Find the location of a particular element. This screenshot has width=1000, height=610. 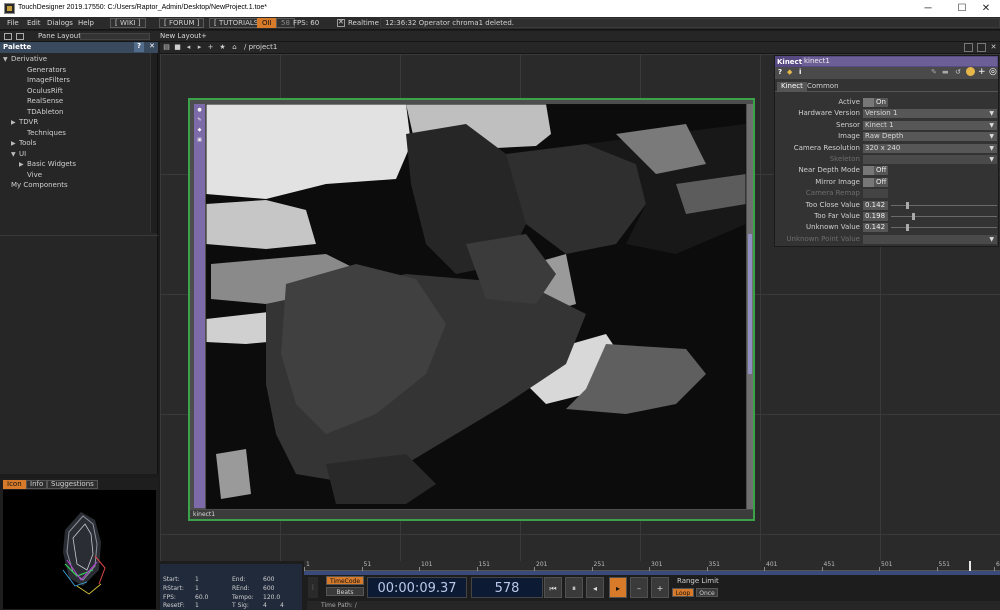

viewer-scrollbar is located at coordinates (750, 306).